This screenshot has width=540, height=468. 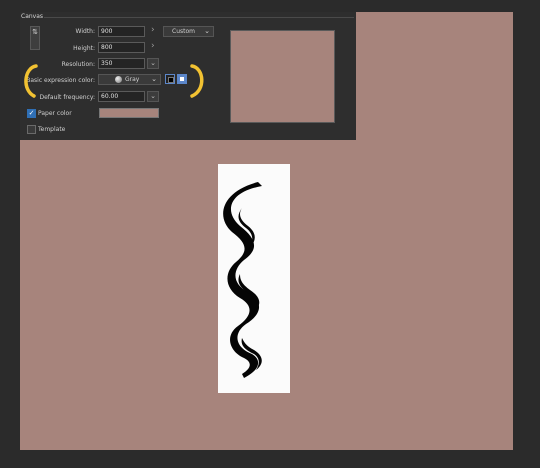 What do you see at coordinates (121, 96) in the screenshot?
I see `default-frequency-field: 60.00` at bounding box center [121, 96].